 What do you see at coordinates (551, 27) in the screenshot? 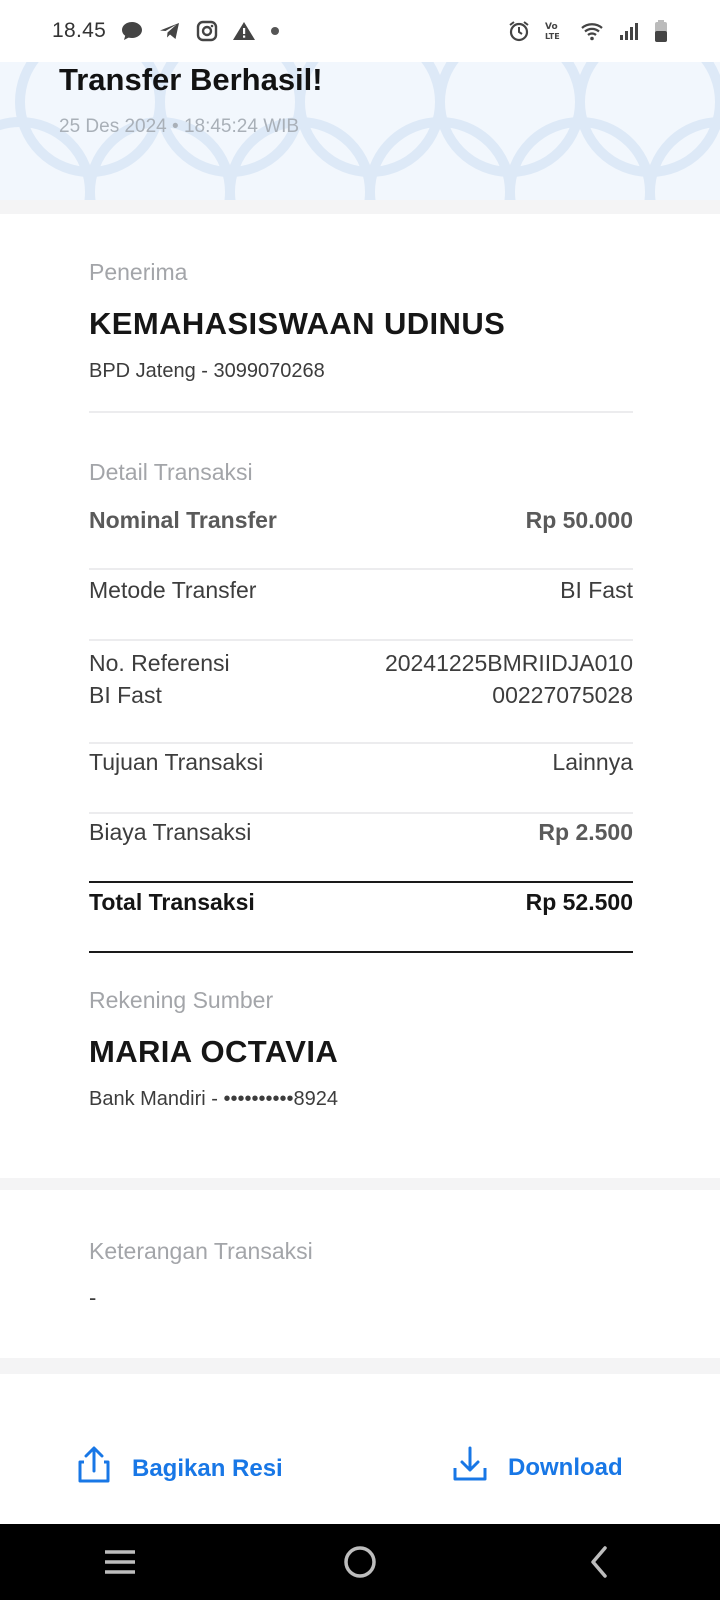
I see `svg-text: Vo` at bounding box center [551, 27].